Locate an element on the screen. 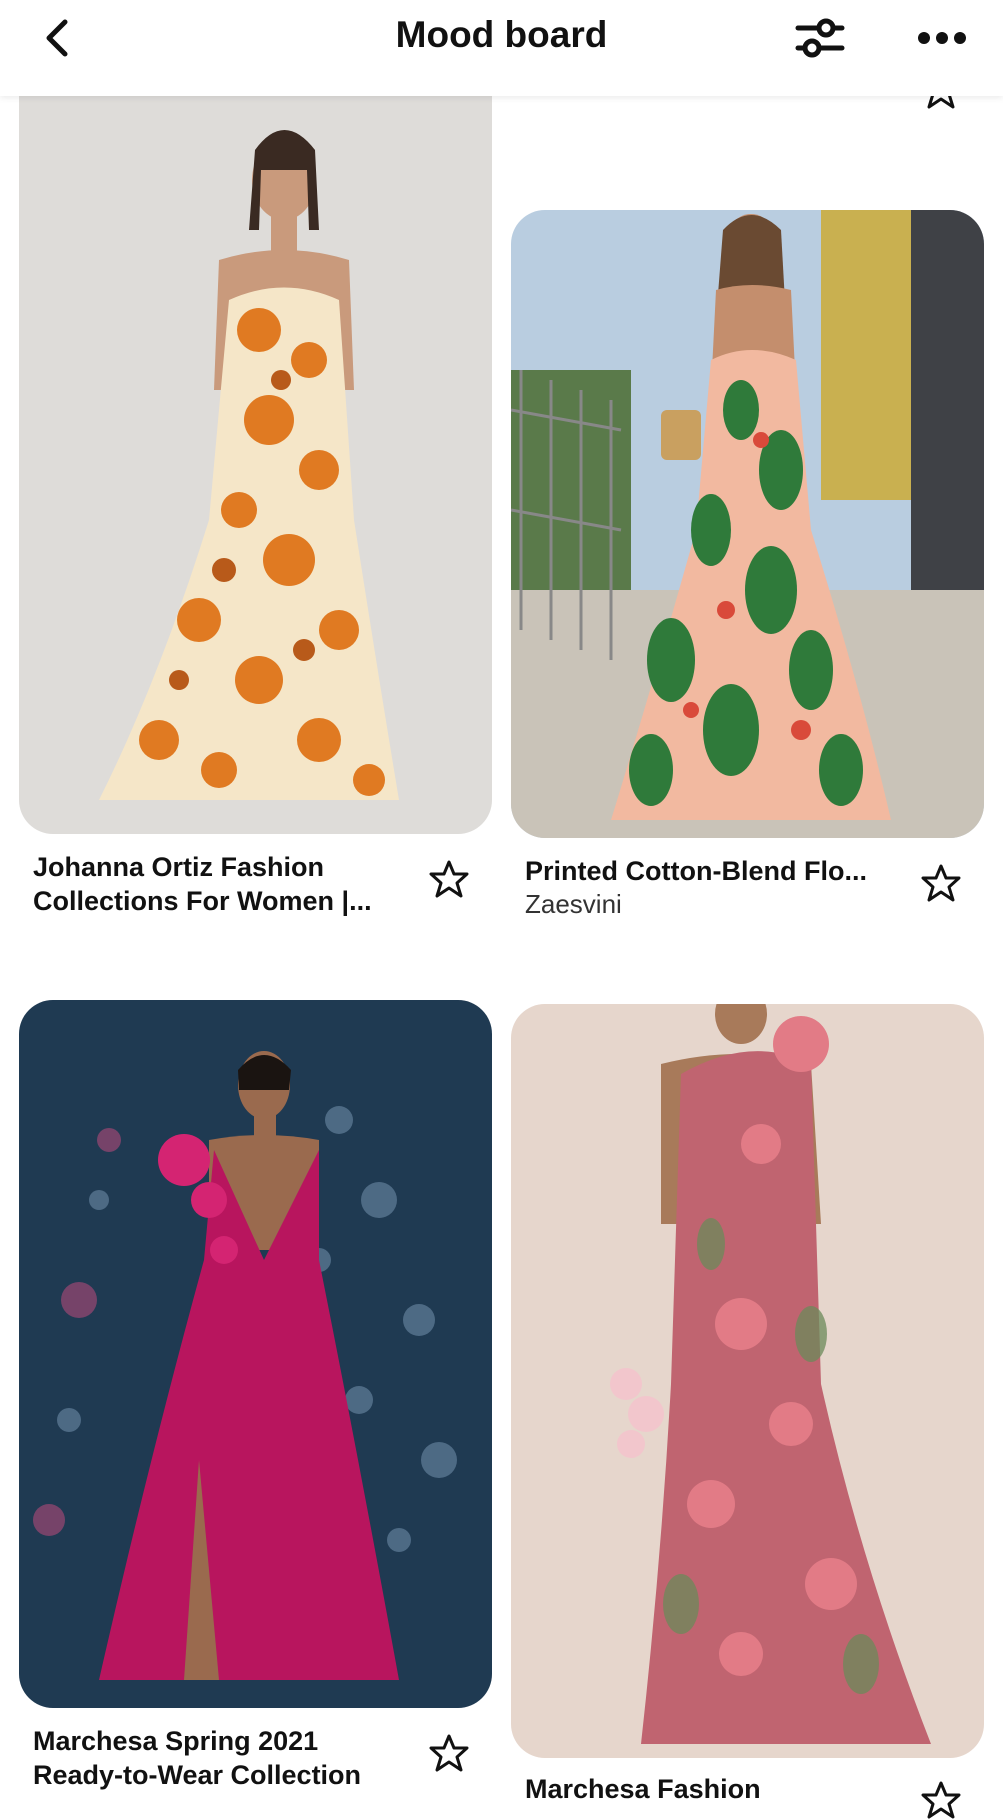 The image size is (1003, 1820). sliders-icon is located at coordinates (820, 38).